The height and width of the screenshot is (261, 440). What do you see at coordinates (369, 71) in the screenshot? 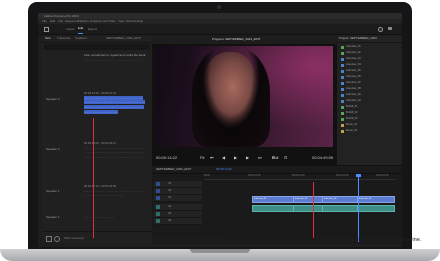
I see `project-item: Interview_05` at bounding box center [369, 71].